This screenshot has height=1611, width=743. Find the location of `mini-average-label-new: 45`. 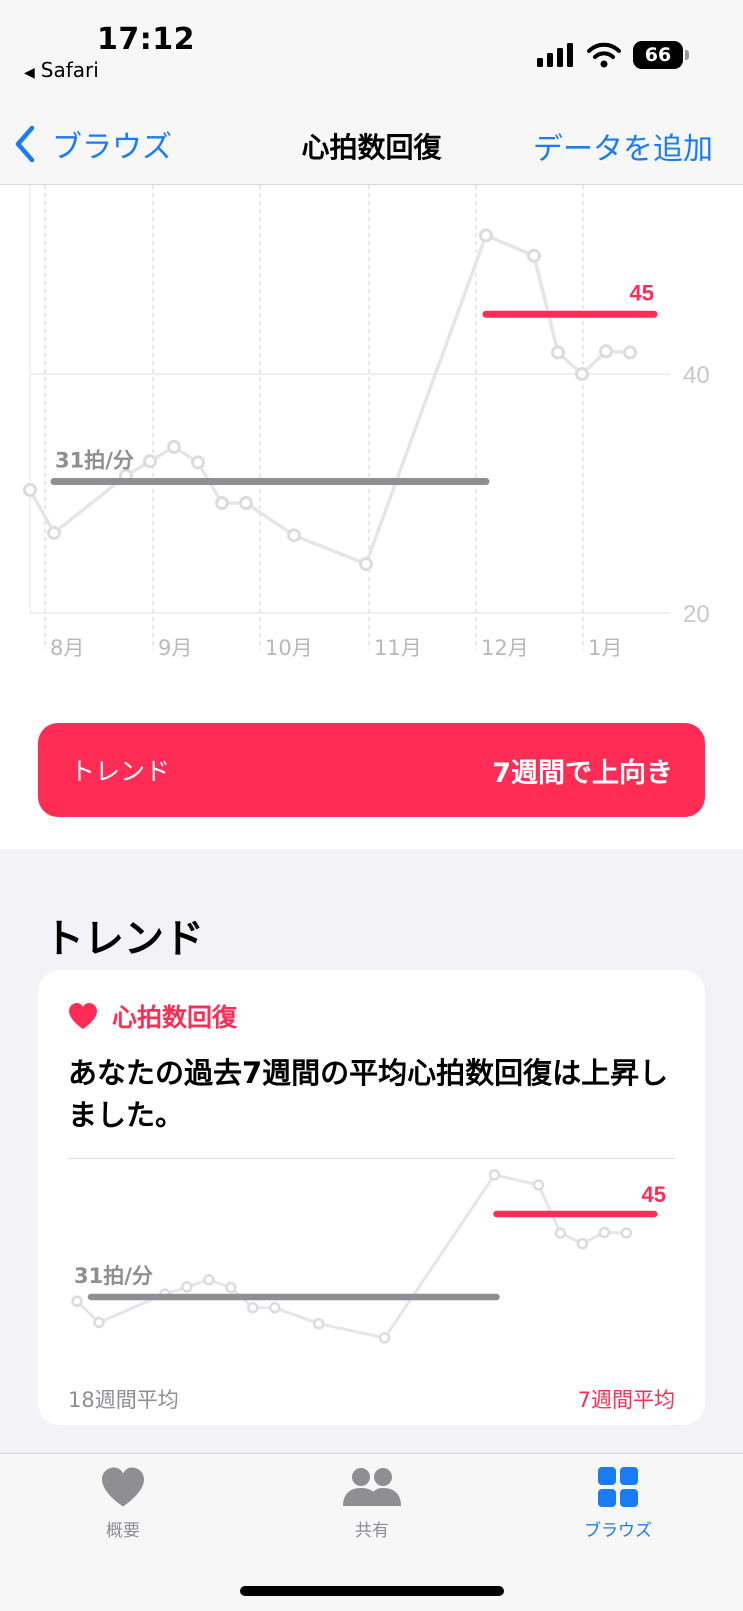

mini-average-label-new: 45 is located at coordinates (654, 1194).